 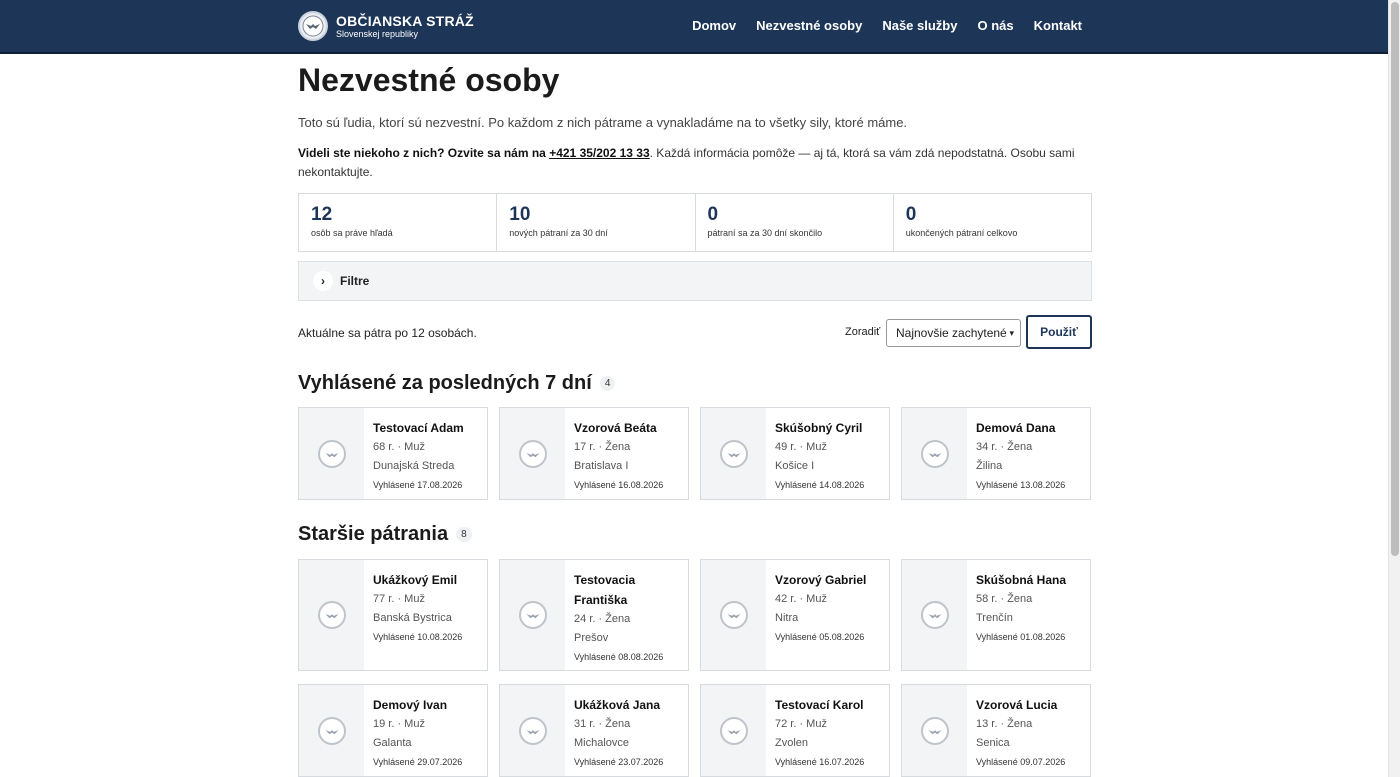 I want to click on count-badge: 8, so click(x=464, y=534).